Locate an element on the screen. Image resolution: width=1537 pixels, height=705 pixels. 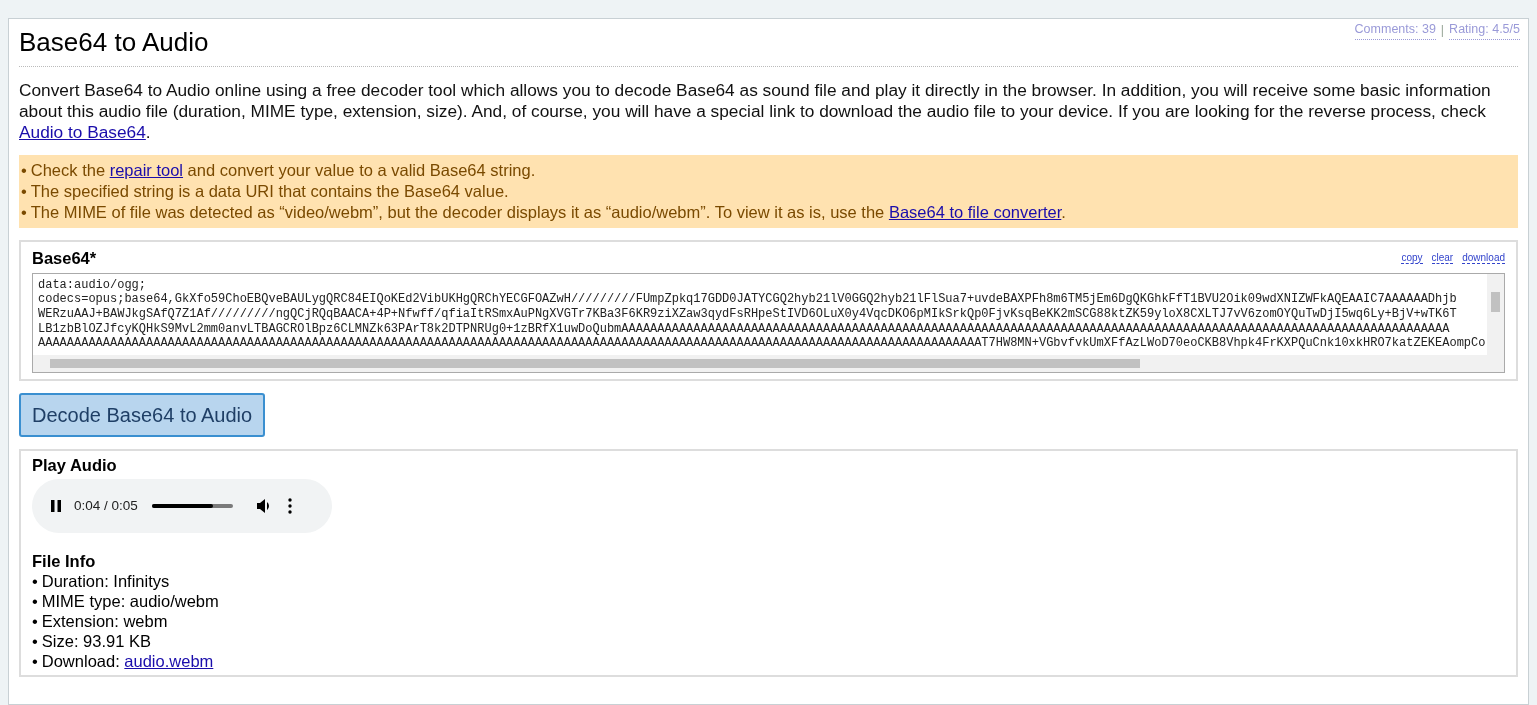
notice-text: Check the repair tool and convert your value to a valid Base64 string. is located at coordinates (283, 170).